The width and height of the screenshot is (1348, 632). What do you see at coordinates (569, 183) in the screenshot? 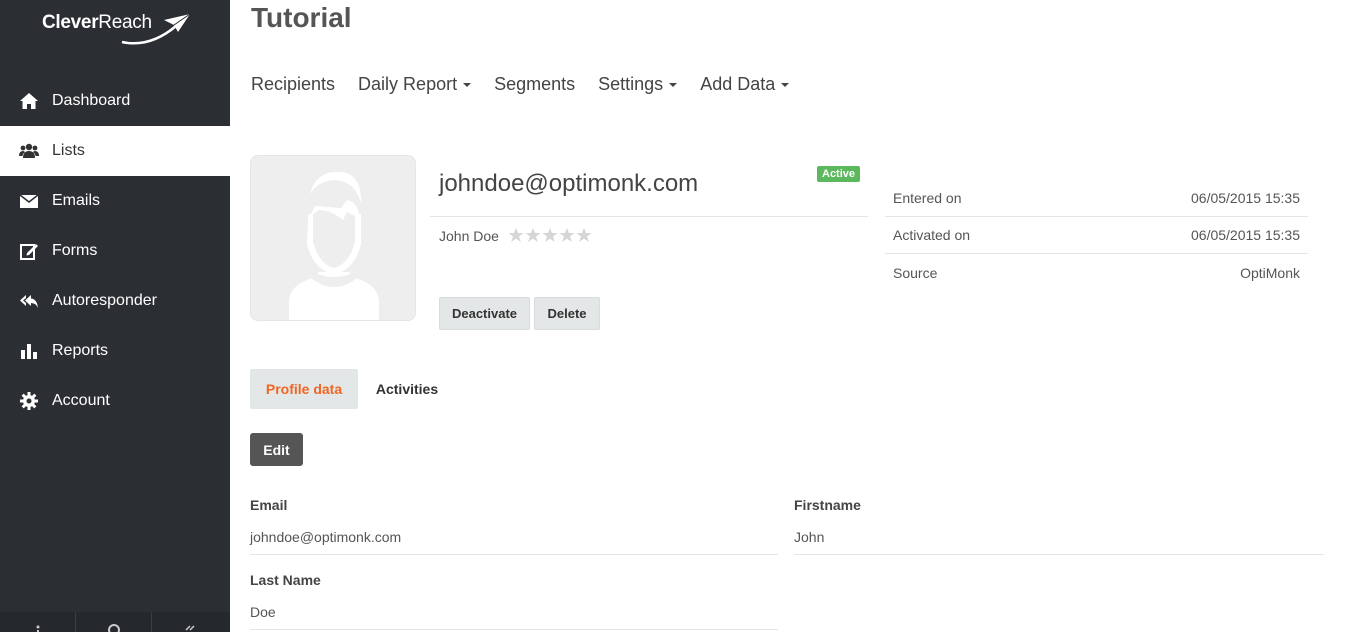
I see `profile-email: johndoe@optimonk.com` at bounding box center [569, 183].